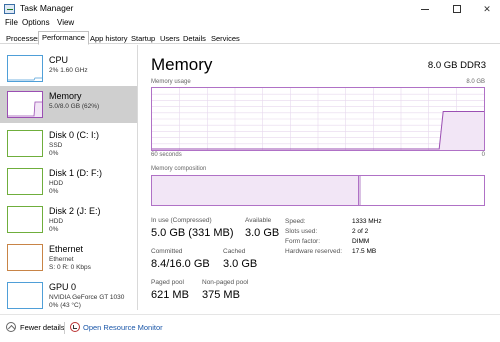  Describe the element at coordinates (192, 233) in the screenshot. I see `in-use-value: 5.0 GB (331 MB)` at that location.